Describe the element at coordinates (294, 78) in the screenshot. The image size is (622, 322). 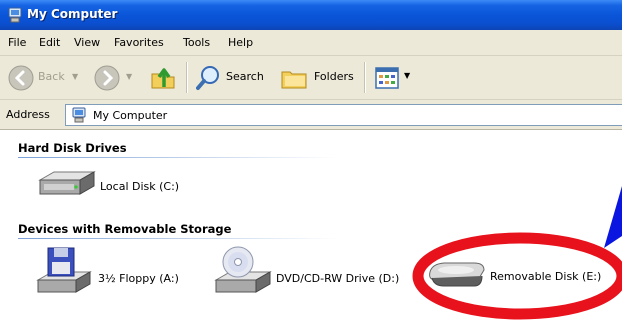
I see `folders-icon` at that location.